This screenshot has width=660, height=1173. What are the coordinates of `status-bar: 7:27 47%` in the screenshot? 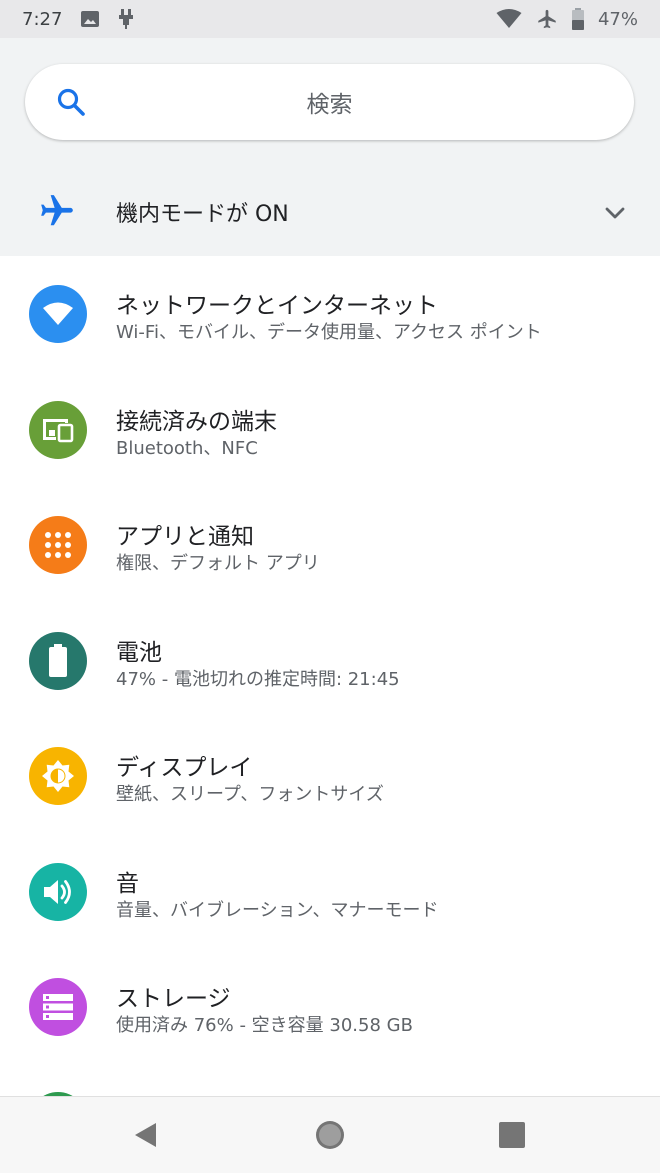 It's located at (330, 19).